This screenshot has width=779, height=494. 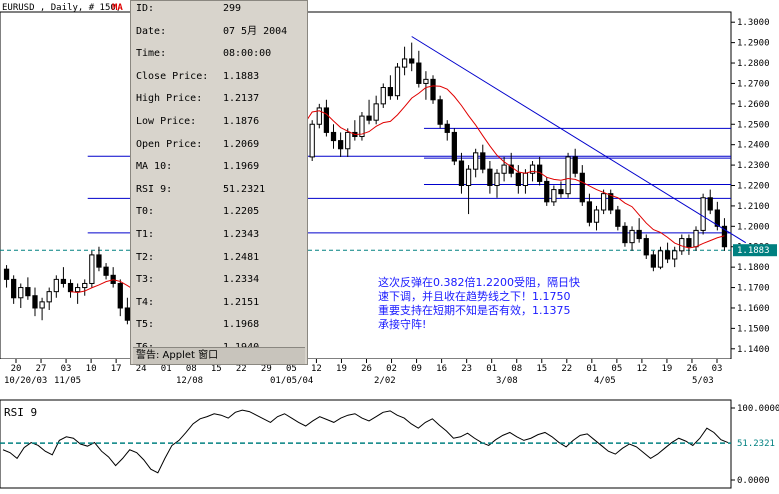 What do you see at coordinates (151, 31) in the screenshot?
I see `info-label: Date:` at bounding box center [151, 31].